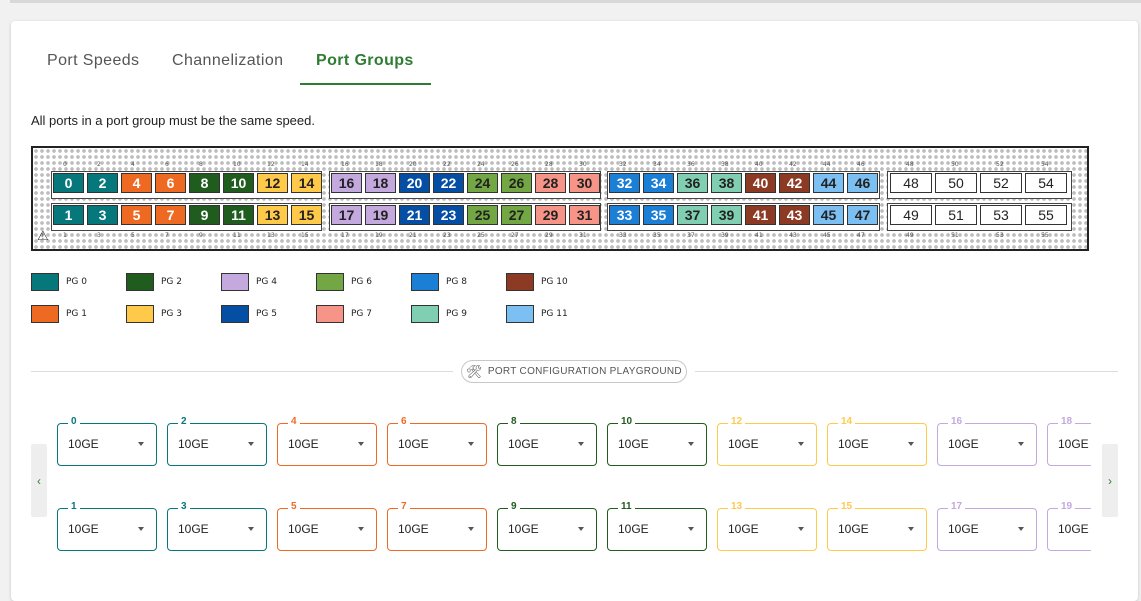 The width and height of the screenshot is (1141, 601). I want to click on port-25: 25, so click(482, 215).